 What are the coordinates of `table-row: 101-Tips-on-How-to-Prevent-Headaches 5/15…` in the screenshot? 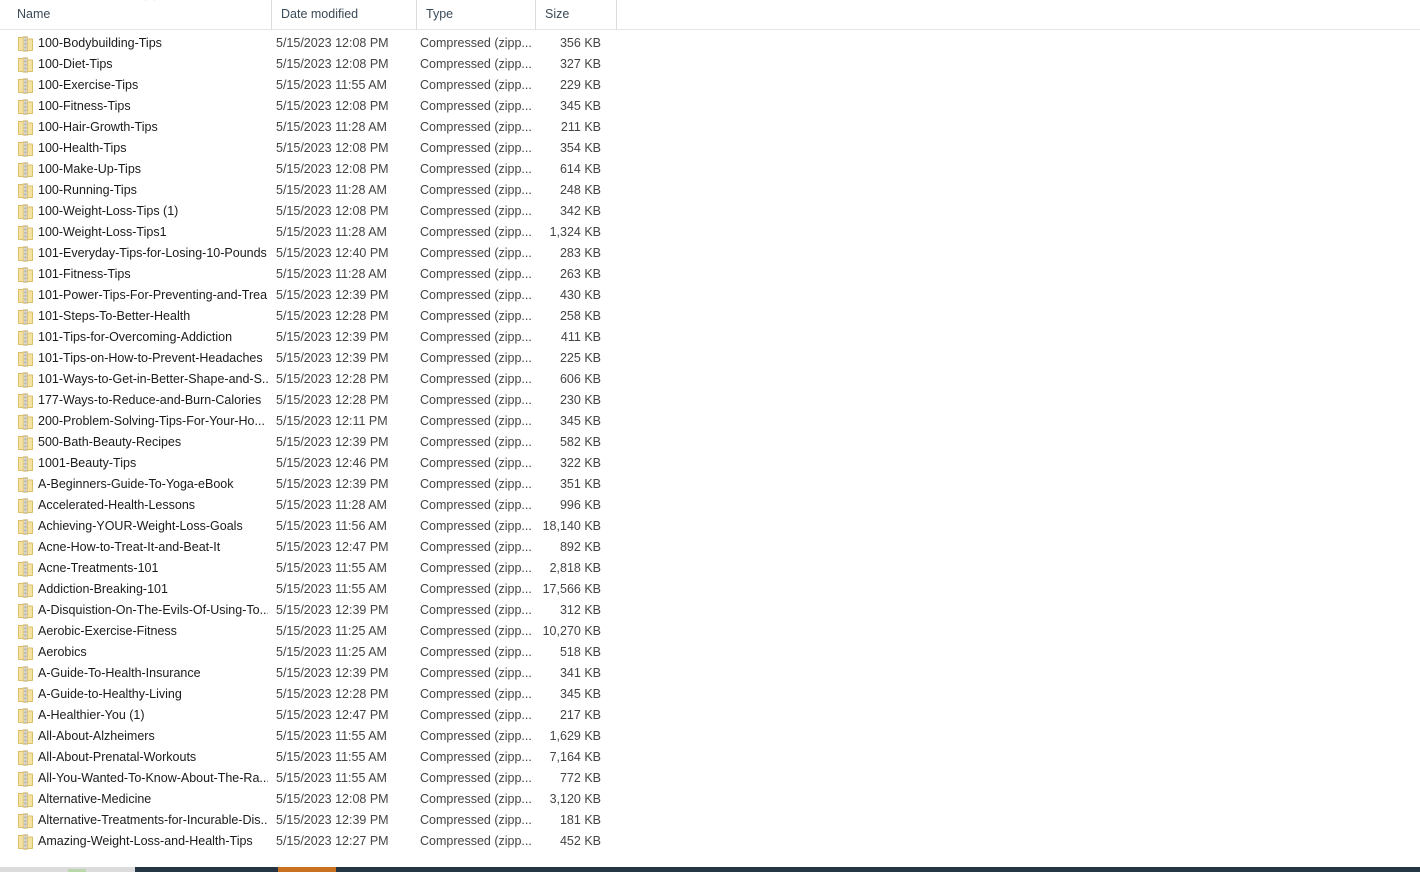 It's located at (308, 358).